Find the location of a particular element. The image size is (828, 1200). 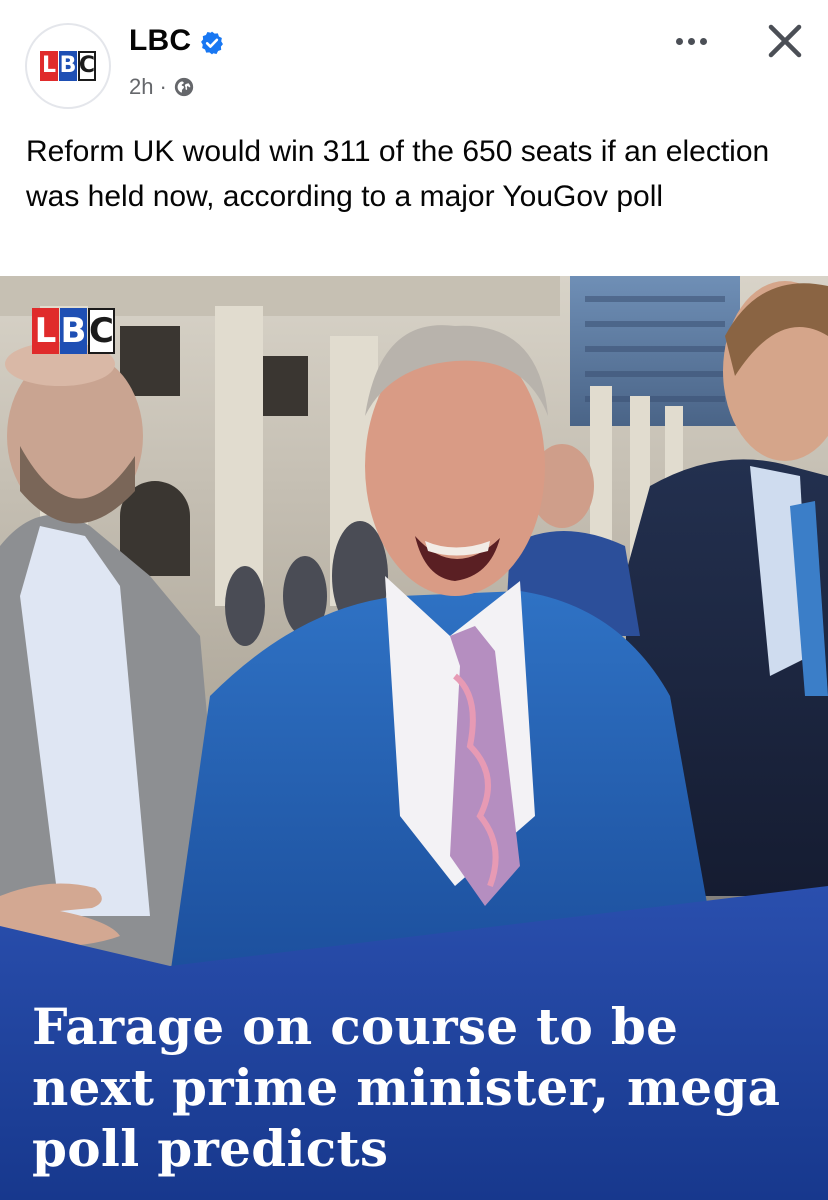

verified-badge-icon is located at coordinates (212, 43).